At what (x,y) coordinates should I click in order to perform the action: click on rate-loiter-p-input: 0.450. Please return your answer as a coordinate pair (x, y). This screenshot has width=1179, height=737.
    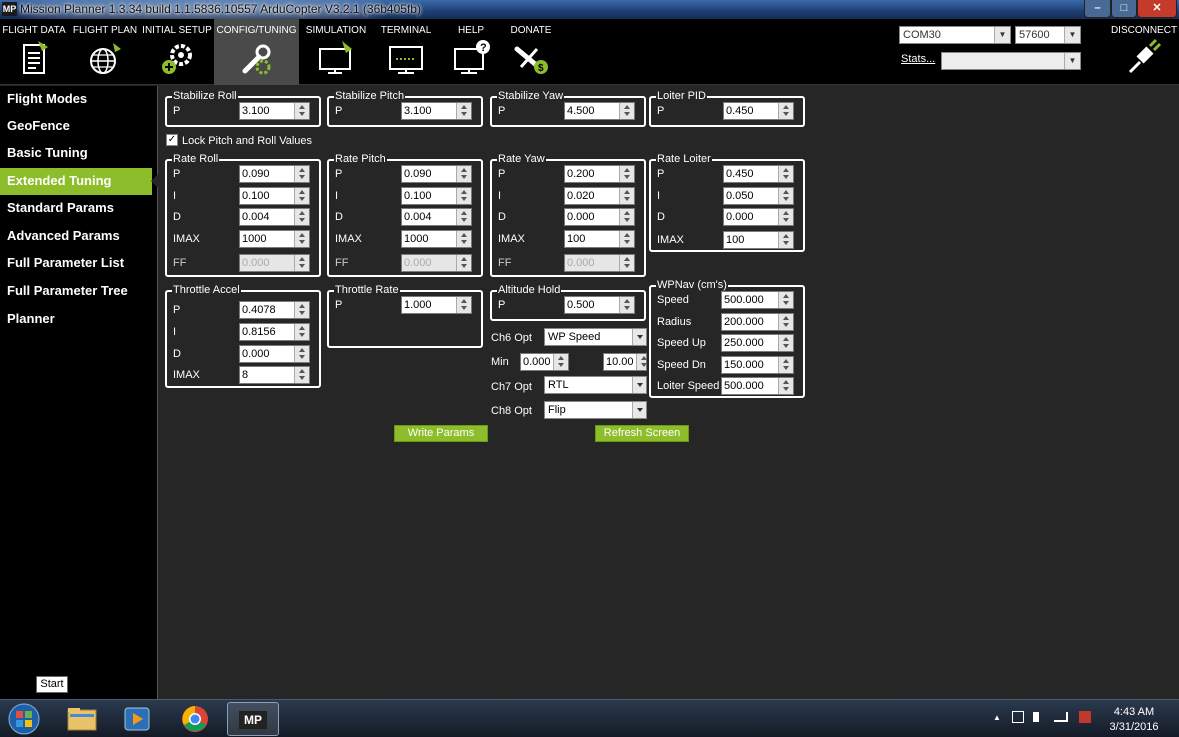
    Looking at the image, I should click on (758, 174).